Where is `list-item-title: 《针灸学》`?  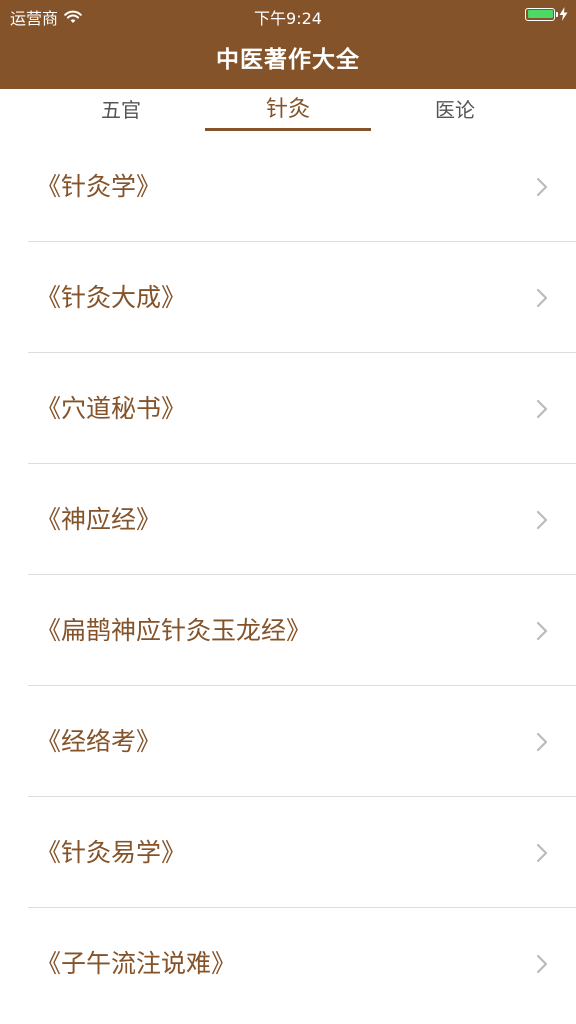 list-item-title: 《针灸学》 is located at coordinates (99, 186).